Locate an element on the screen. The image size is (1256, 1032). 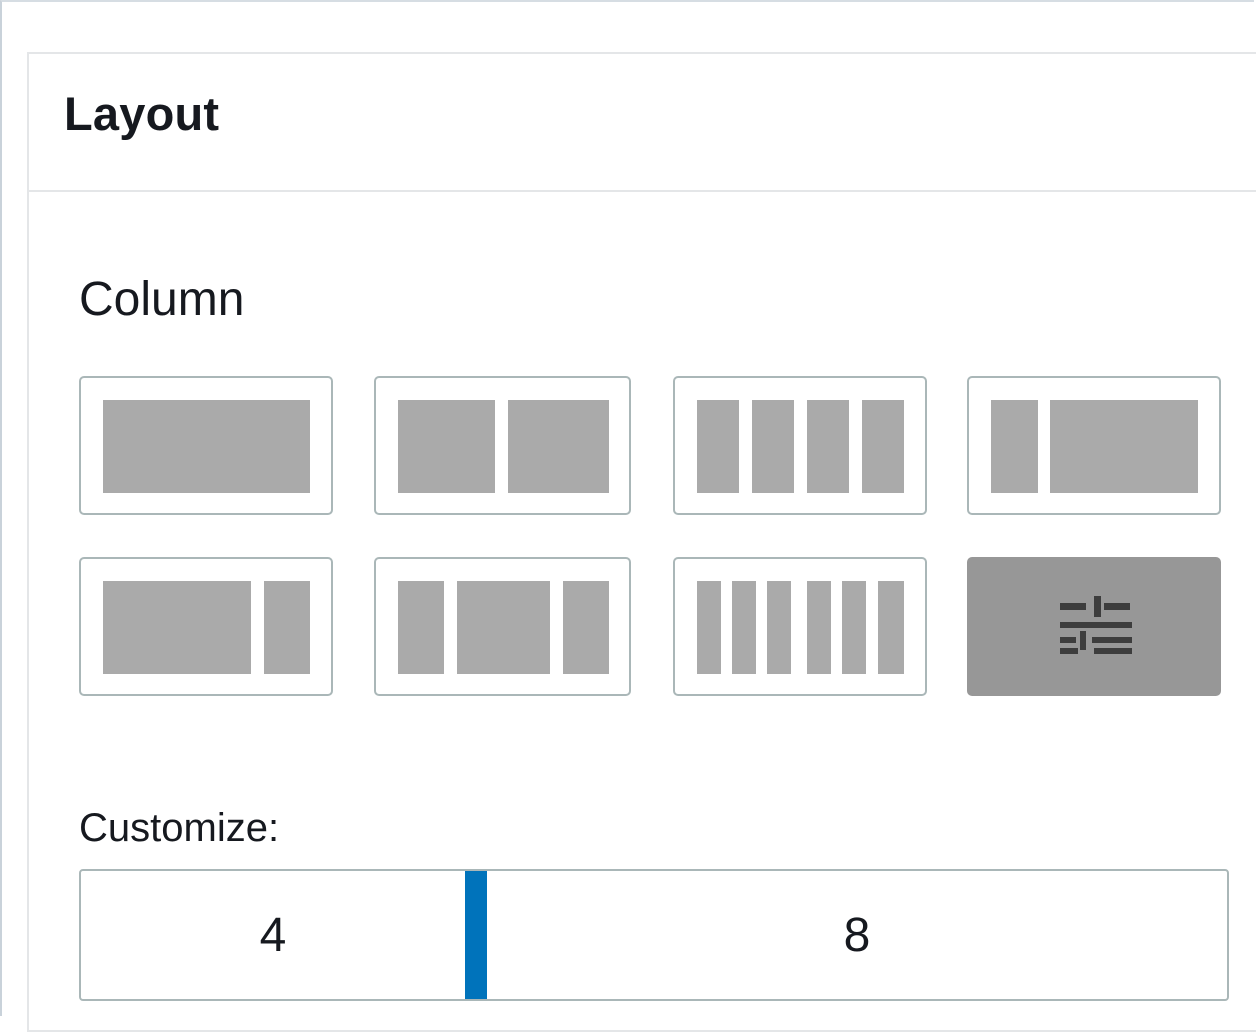
layout-preset-wide-narrow is located at coordinates (206, 626).